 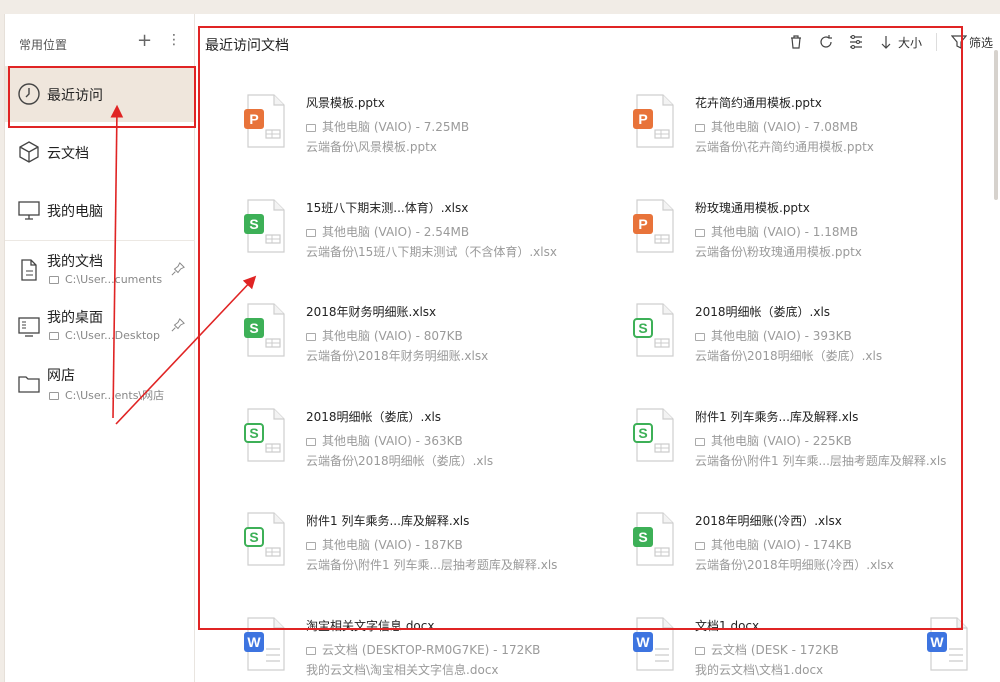 I want to click on sidebar-item-path: C:\User...cuments, so click(x=105, y=279).